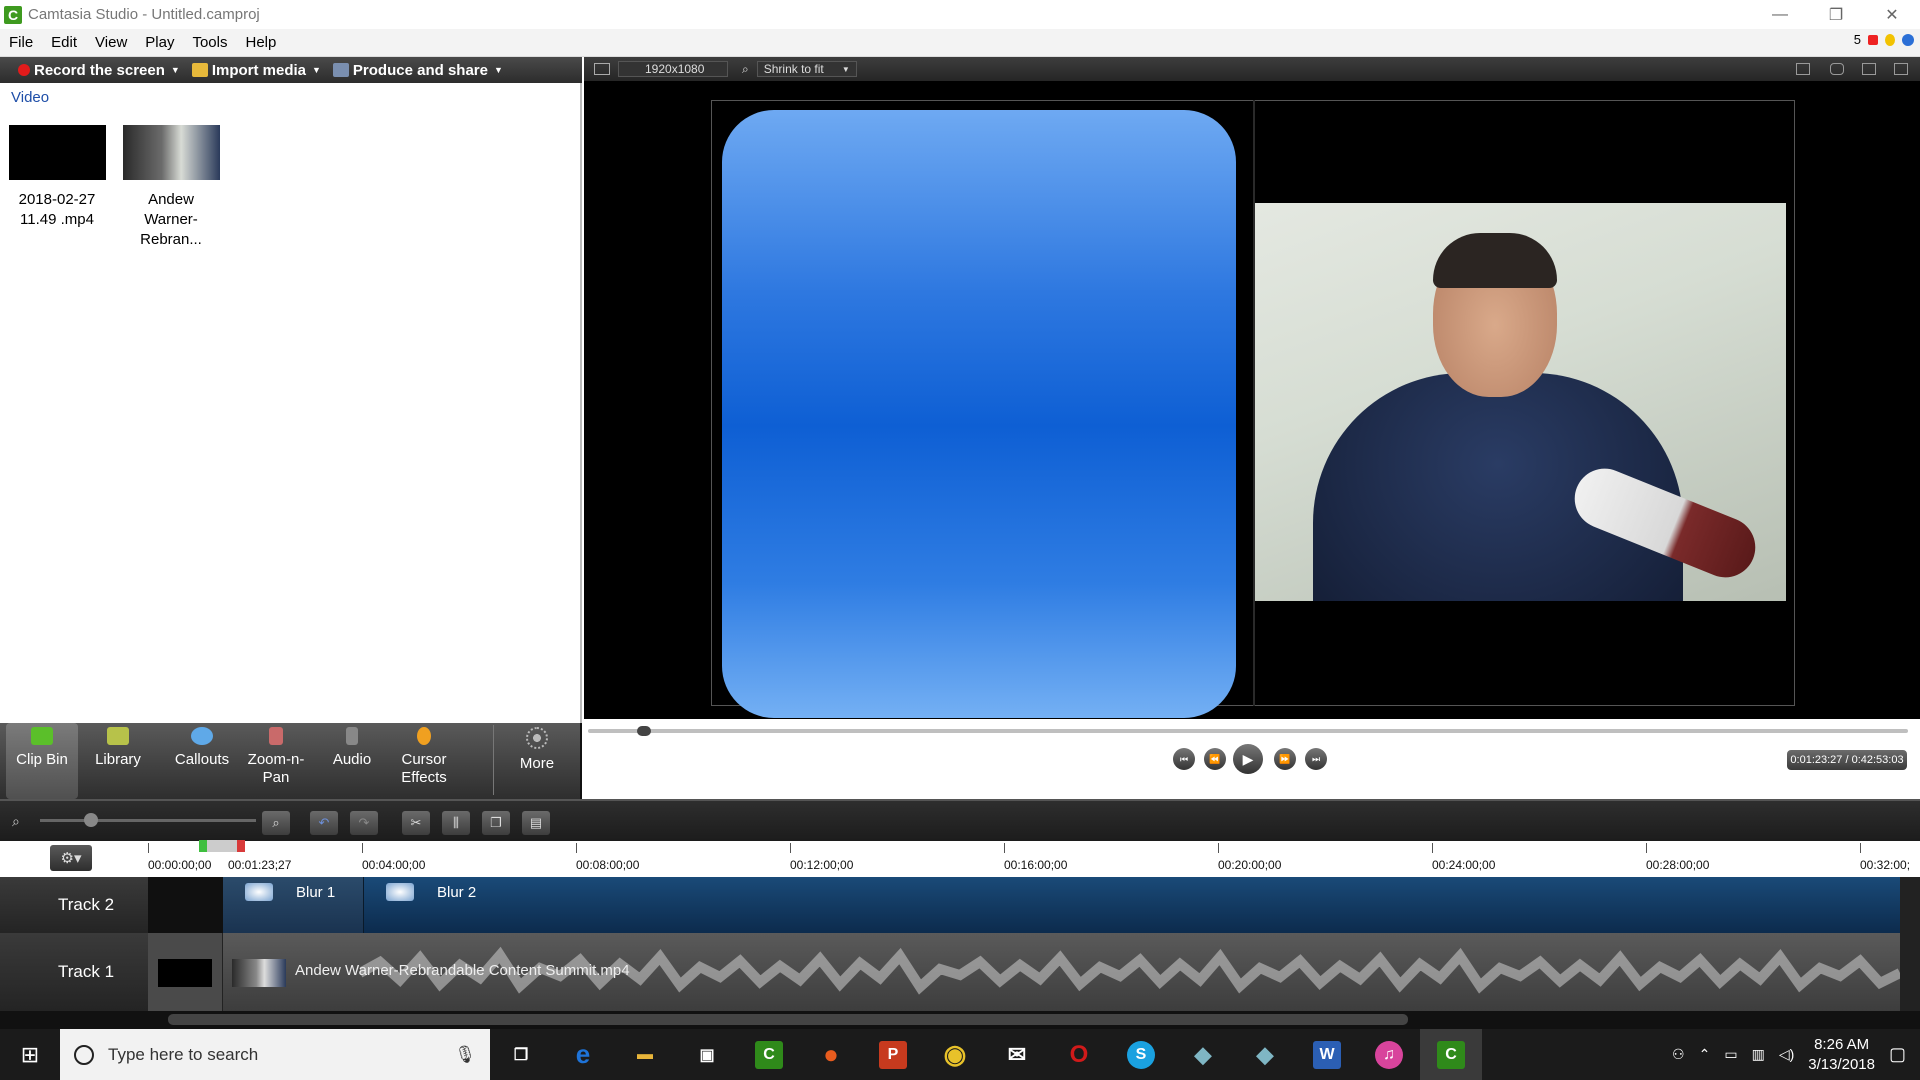  I want to click on track-2-header: Track 2, so click(74, 905).